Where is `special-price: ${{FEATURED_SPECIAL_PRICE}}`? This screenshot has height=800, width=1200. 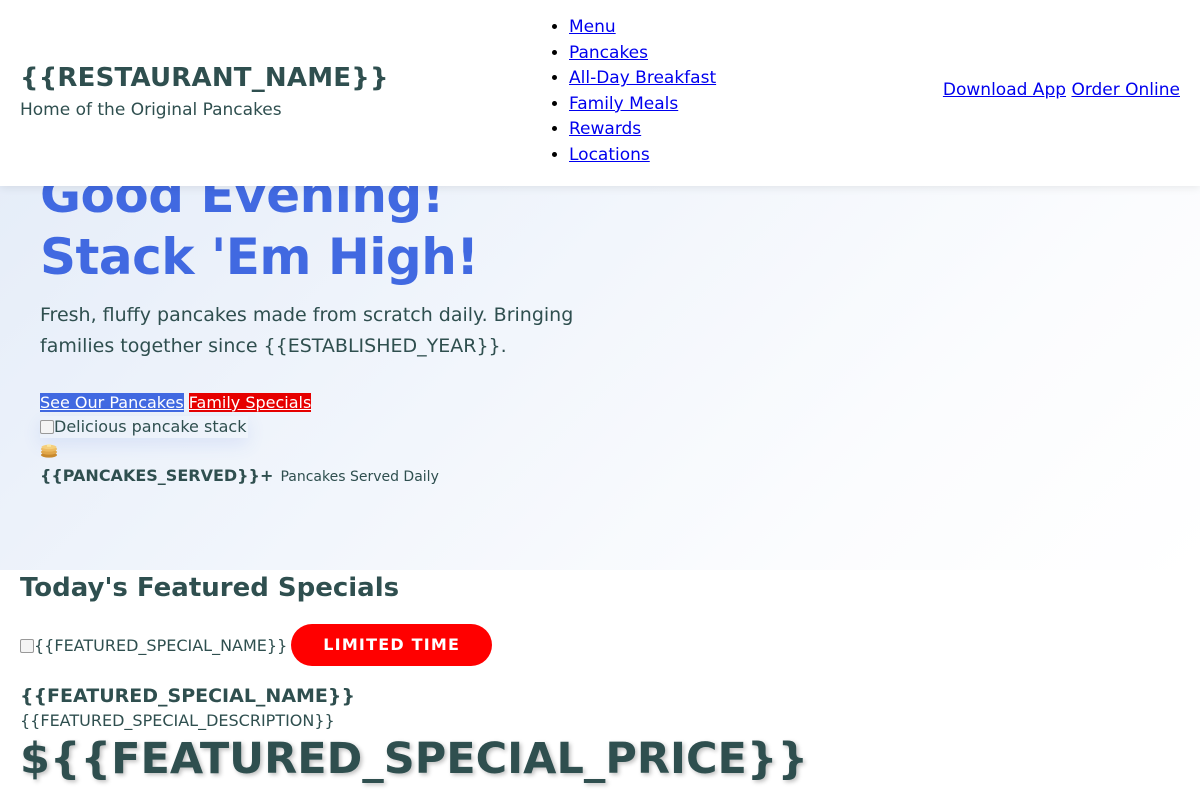 special-price: ${{FEATURED_SPECIAL_PRICE}} is located at coordinates (414, 759).